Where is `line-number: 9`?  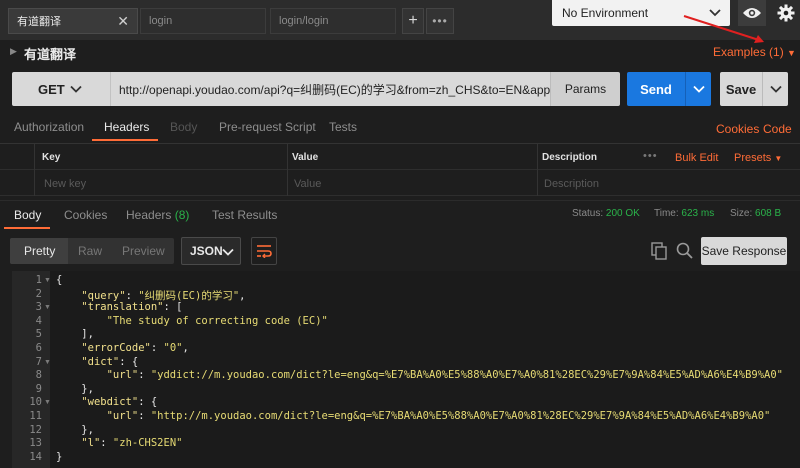
line-number: 9 is located at coordinates (38, 388).